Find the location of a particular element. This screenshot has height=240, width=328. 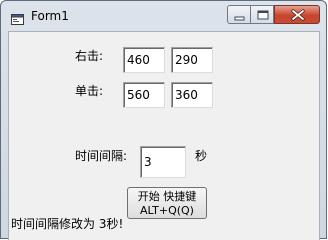

close-button is located at coordinates (297, 14).